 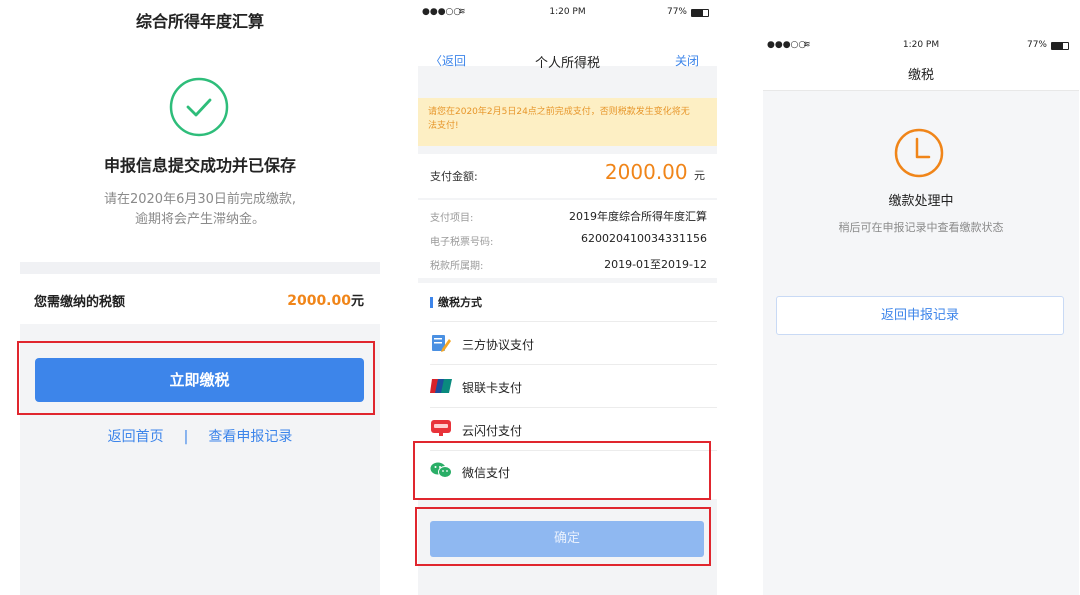 I want to click on pay-amount-number: 2000.00, so click(x=646, y=172).